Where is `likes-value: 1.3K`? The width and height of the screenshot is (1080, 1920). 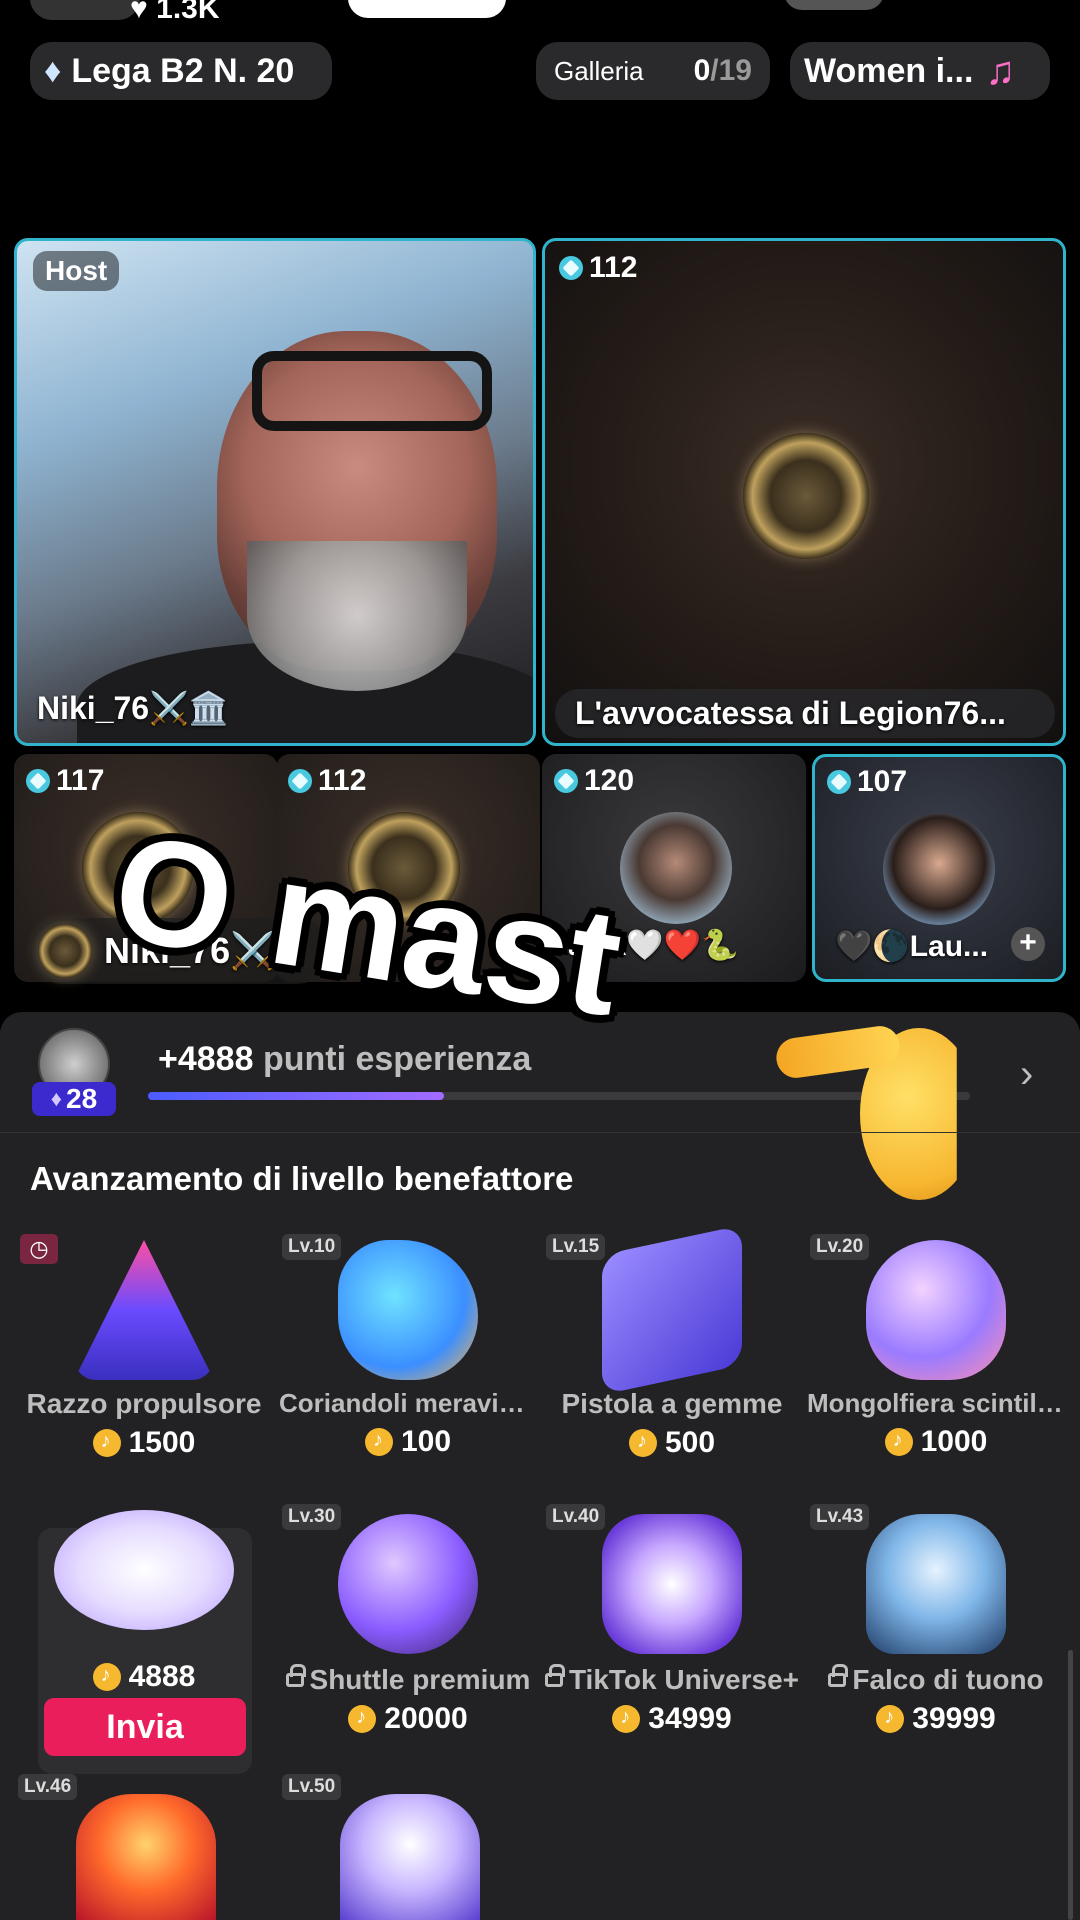 likes-value: 1.3K is located at coordinates (188, 12).